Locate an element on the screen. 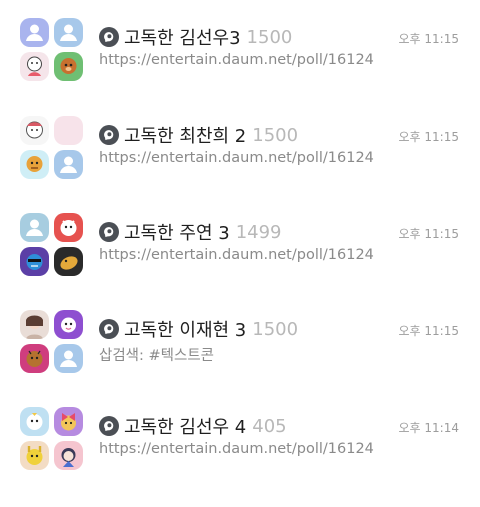 The height and width of the screenshot is (507, 480). chat-name: 고독한 김선우3 is located at coordinates (182, 38).